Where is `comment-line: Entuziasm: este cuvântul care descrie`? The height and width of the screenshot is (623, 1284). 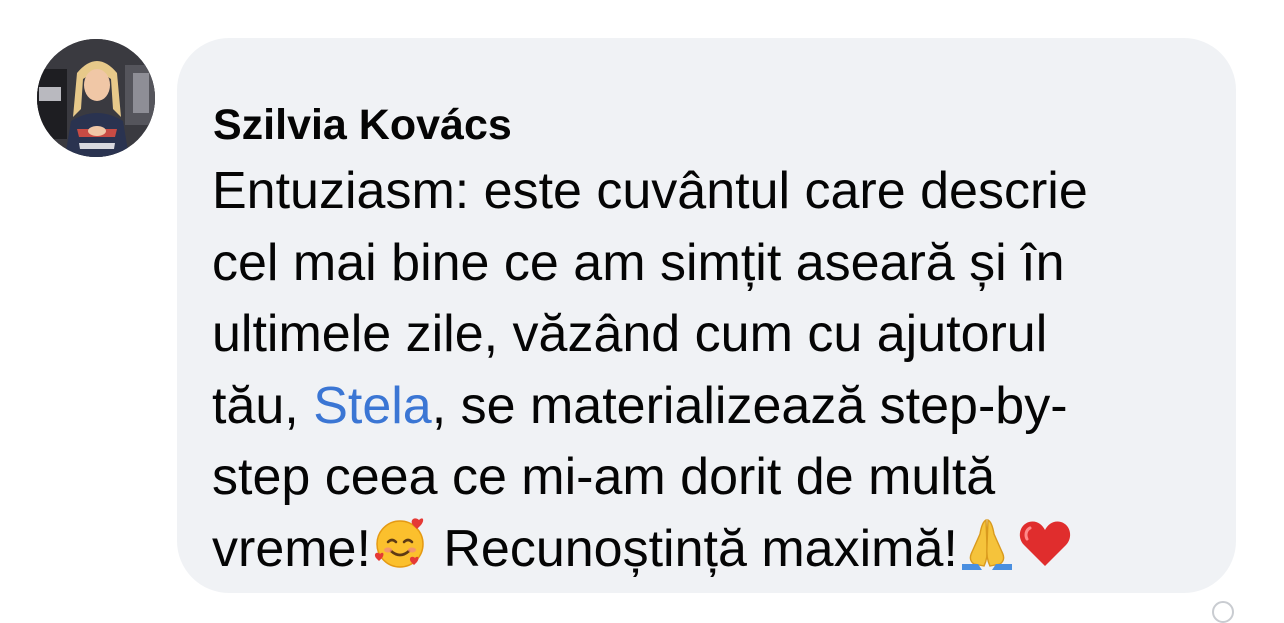
comment-line: Entuziasm: este cuvântul care descrie is located at coordinates (650, 191).